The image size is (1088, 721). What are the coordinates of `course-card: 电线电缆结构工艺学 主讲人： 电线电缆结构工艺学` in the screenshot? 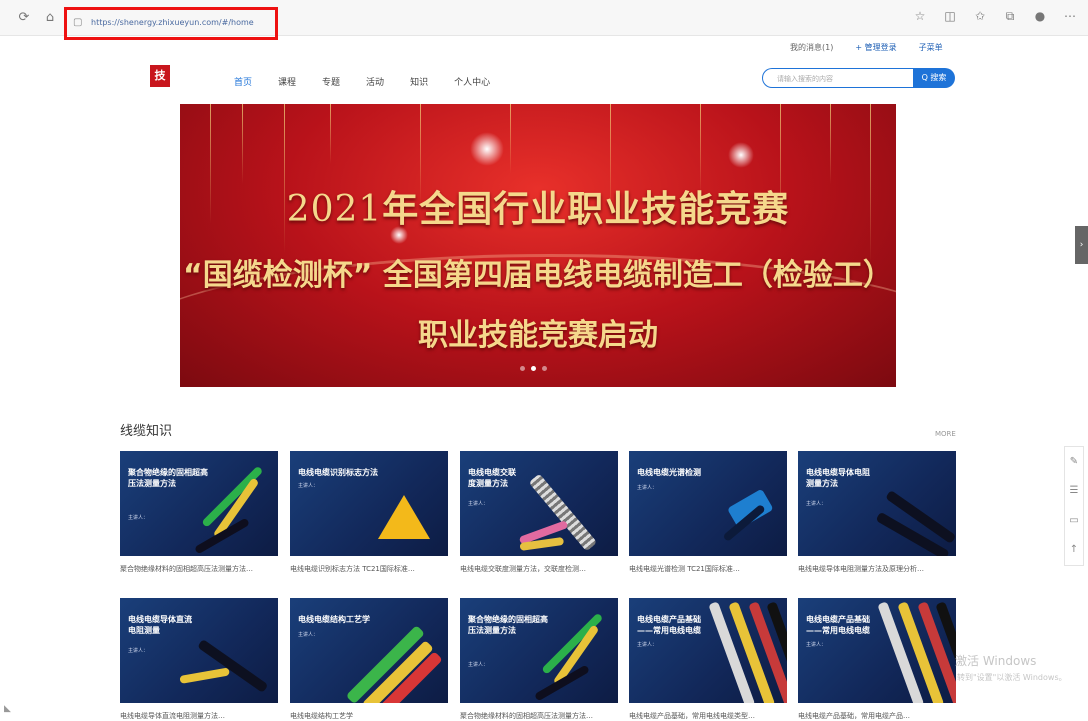 It's located at (369, 659).